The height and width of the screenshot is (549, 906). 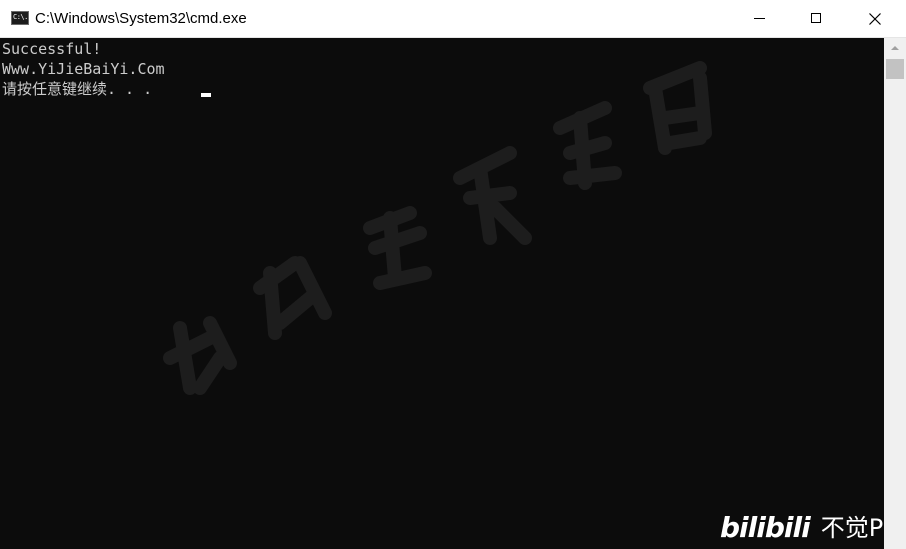 I want to click on scroll-up-button, so click(x=895, y=48).